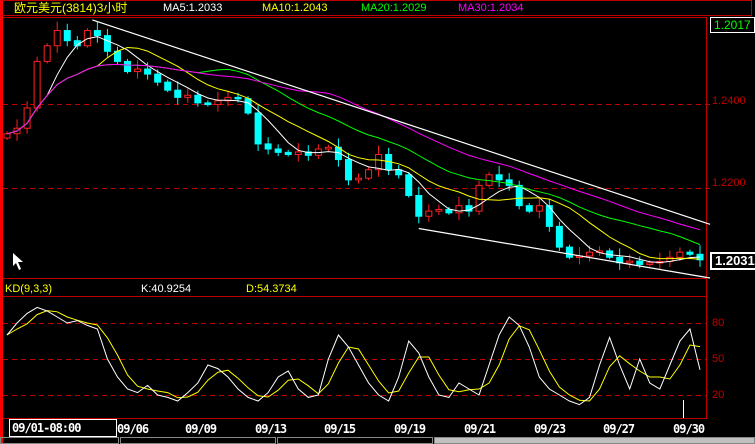  I want to click on ma5-value: MA5:1.2033, so click(193, 8).